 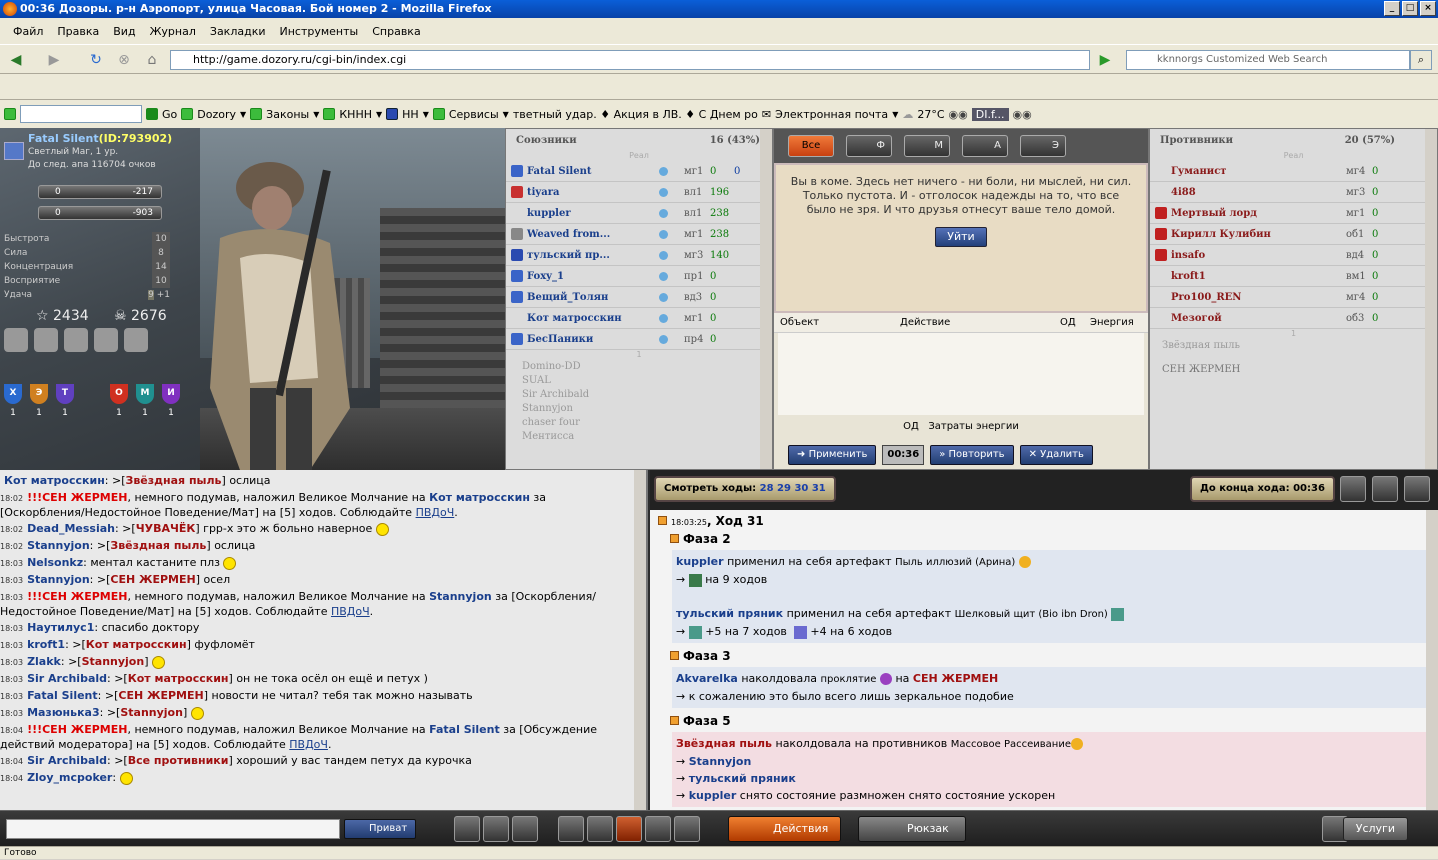 I want to click on enemy-row: insafo вд4 0, so click(x=1293, y=255).